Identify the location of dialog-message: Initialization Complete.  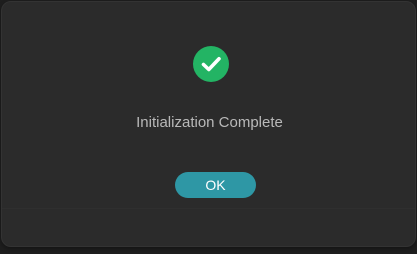
(209, 122).